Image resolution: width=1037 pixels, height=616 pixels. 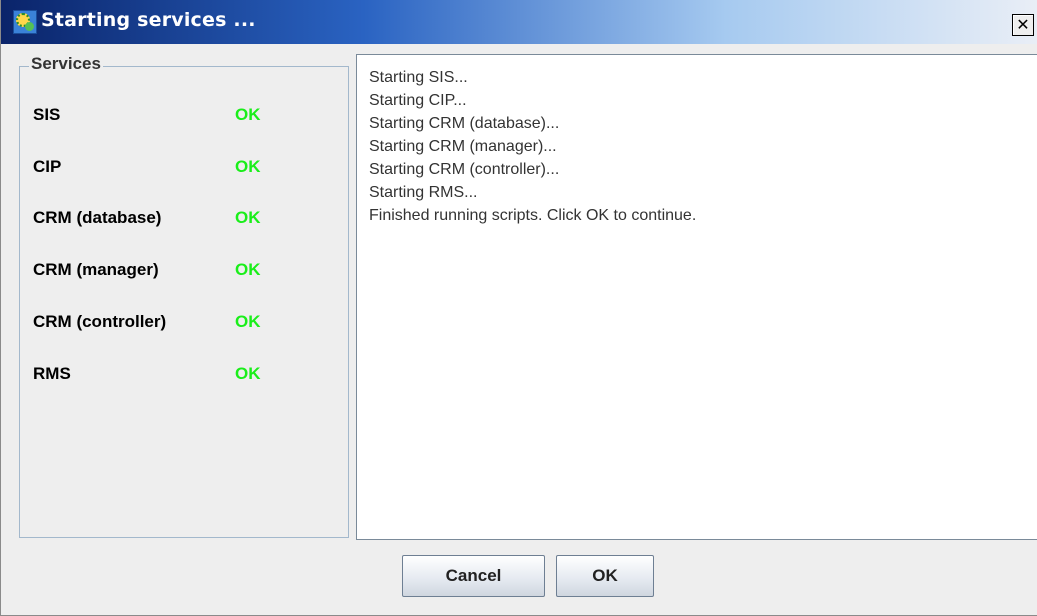 I want to click on ok-button: OK, so click(x=605, y=576).